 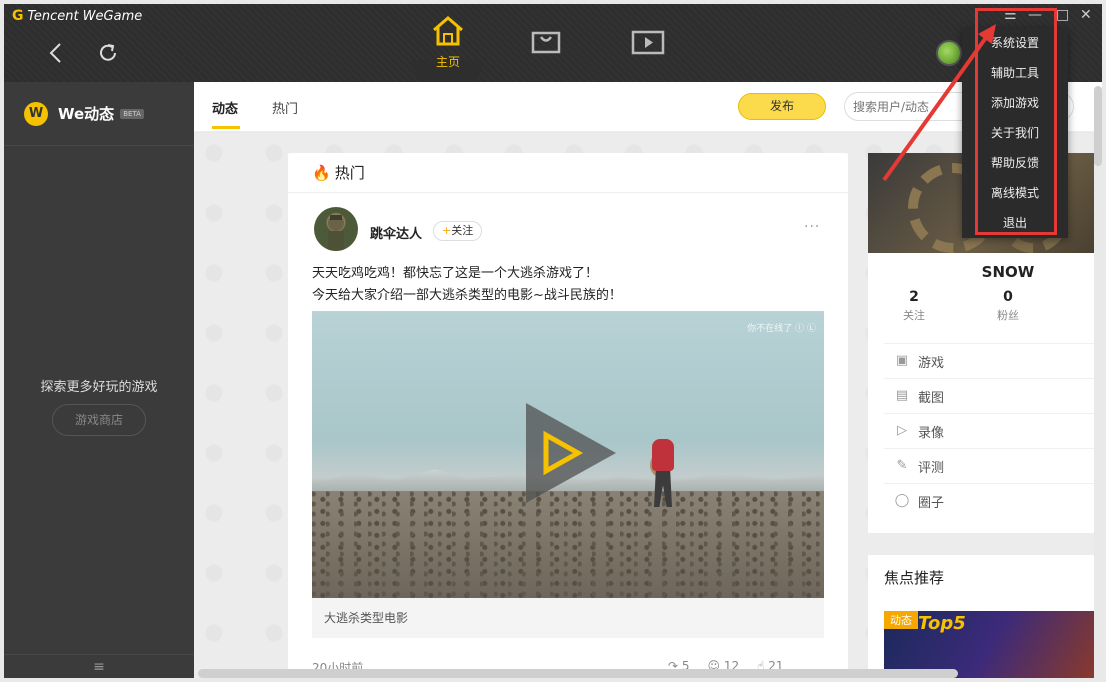 I want to click on fans-label: 粉丝, so click(x=1008, y=315).